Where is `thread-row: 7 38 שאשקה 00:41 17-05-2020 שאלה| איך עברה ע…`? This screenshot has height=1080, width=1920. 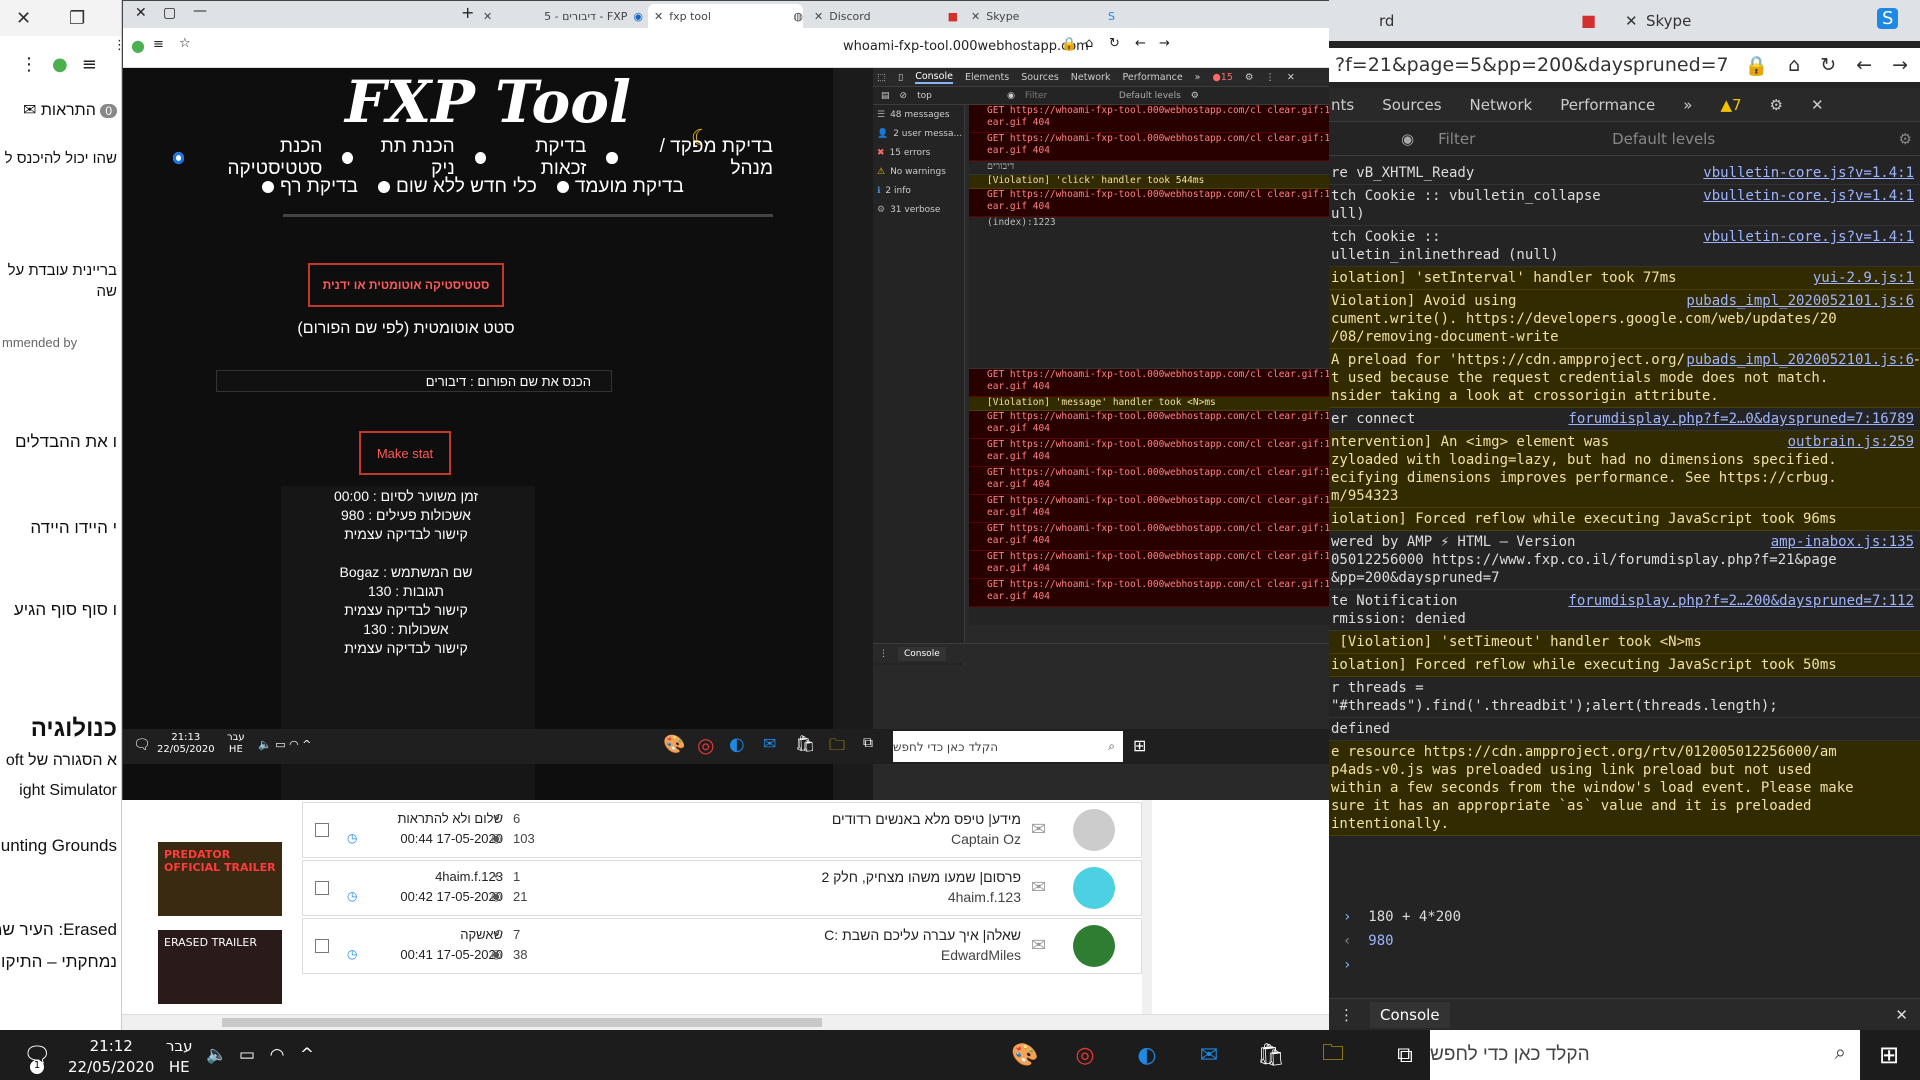
thread-row: 7 38 שאשקה 00:41 17-05-2020 שאלה| איך עברה ע… is located at coordinates (722, 946).